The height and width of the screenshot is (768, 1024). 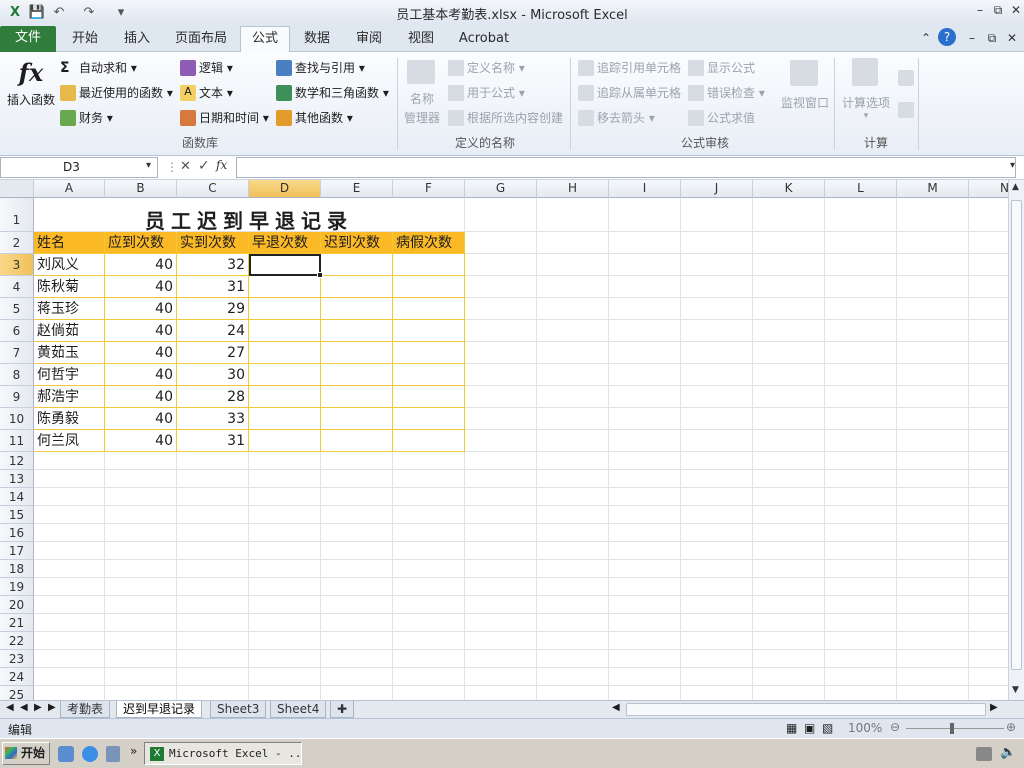 I want to click on row-header: 7, so click(x=17, y=353).